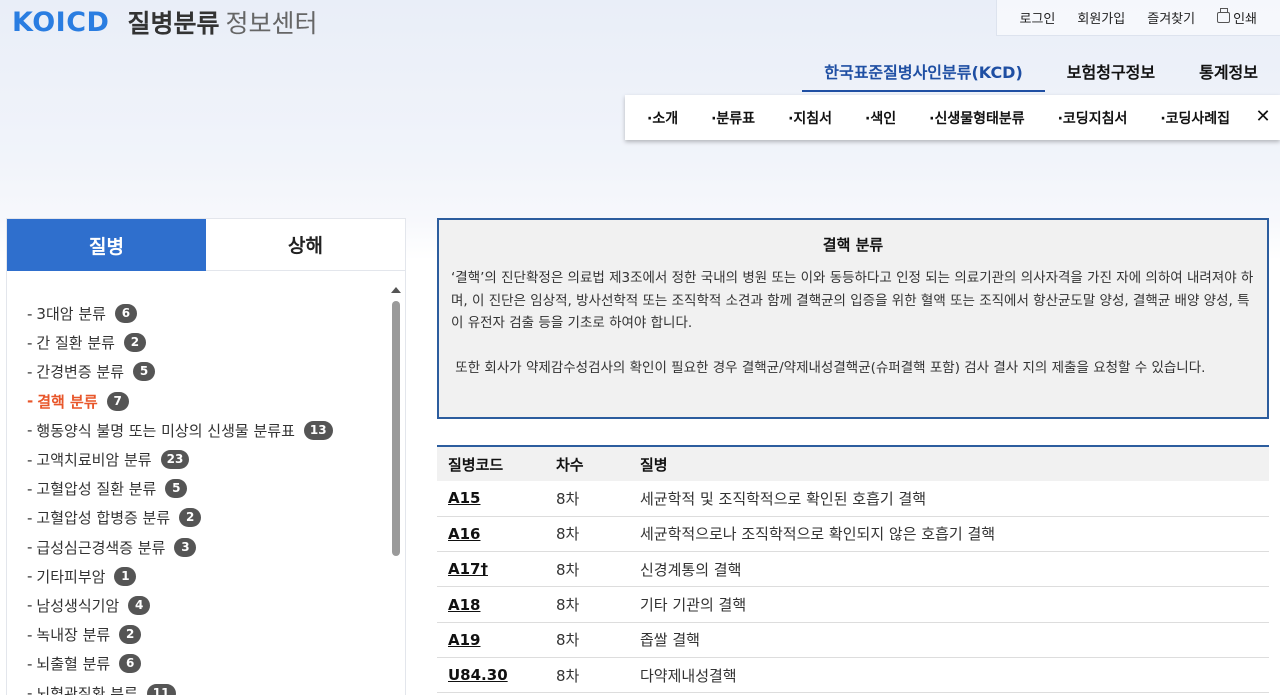 This screenshot has width=1280, height=695. What do you see at coordinates (491, 639) in the screenshot?
I see `disease-code-link: A19` at bounding box center [491, 639].